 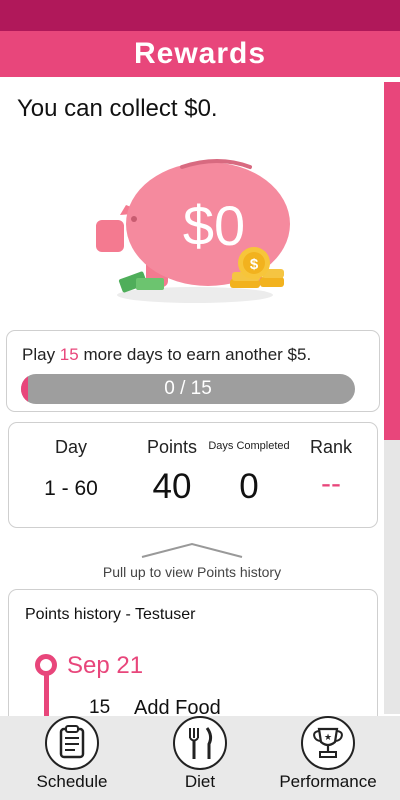 I want to click on status-bar, so click(x=200, y=15).